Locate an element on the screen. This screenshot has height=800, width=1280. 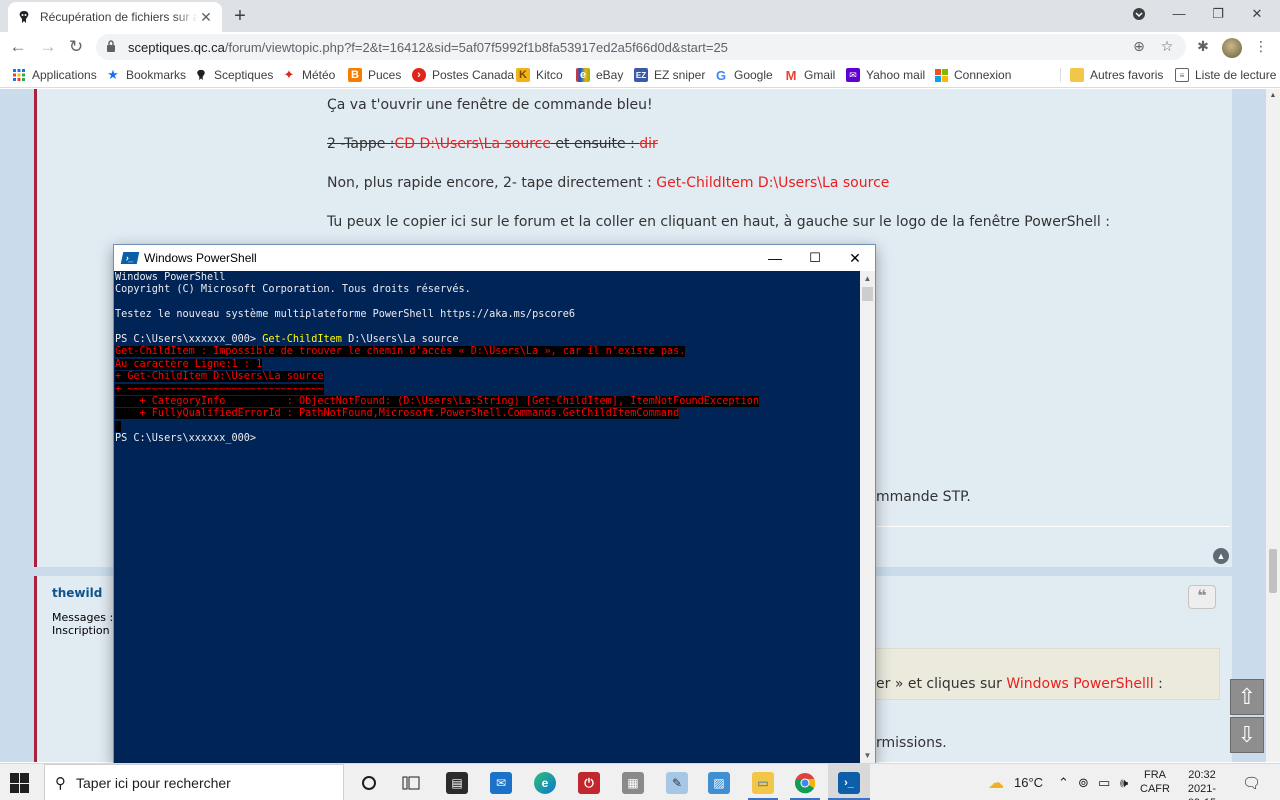
post-author: thewild is located at coordinates (77, 593).